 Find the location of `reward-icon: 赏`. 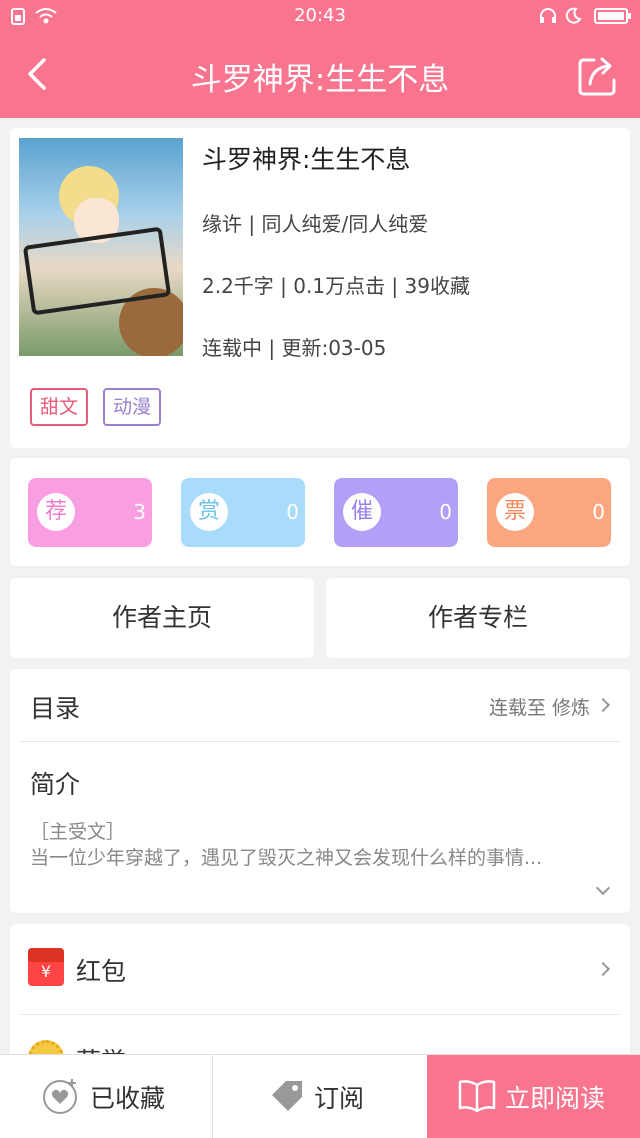

reward-icon: 赏 is located at coordinates (209, 512).